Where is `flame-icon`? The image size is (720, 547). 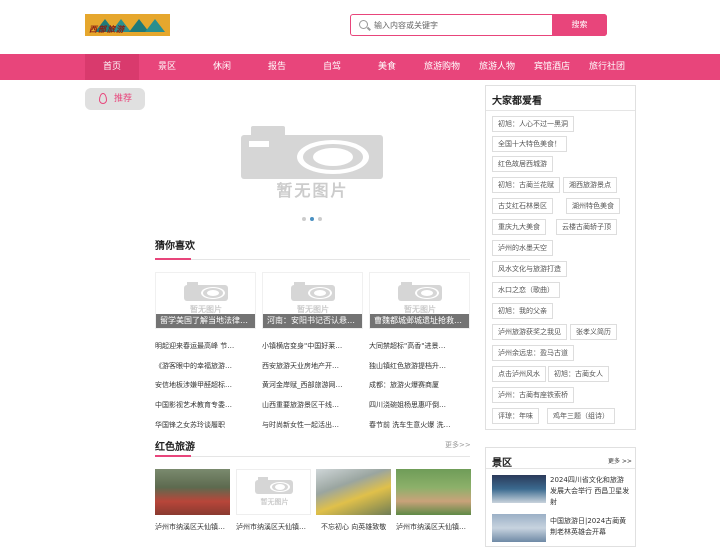 flame-icon is located at coordinates (103, 98).